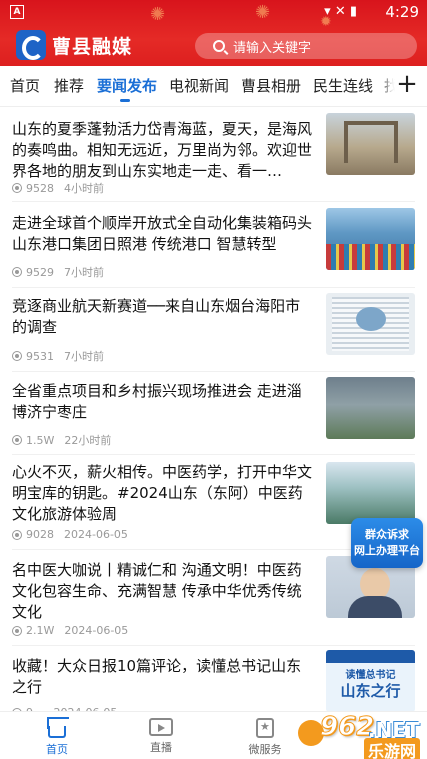 This screenshot has height=759, width=427. What do you see at coordinates (387, 543) in the screenshot?
I see `petition-platform-button: 群众诉求 网上办理平台` at bounding box center [387, 543].